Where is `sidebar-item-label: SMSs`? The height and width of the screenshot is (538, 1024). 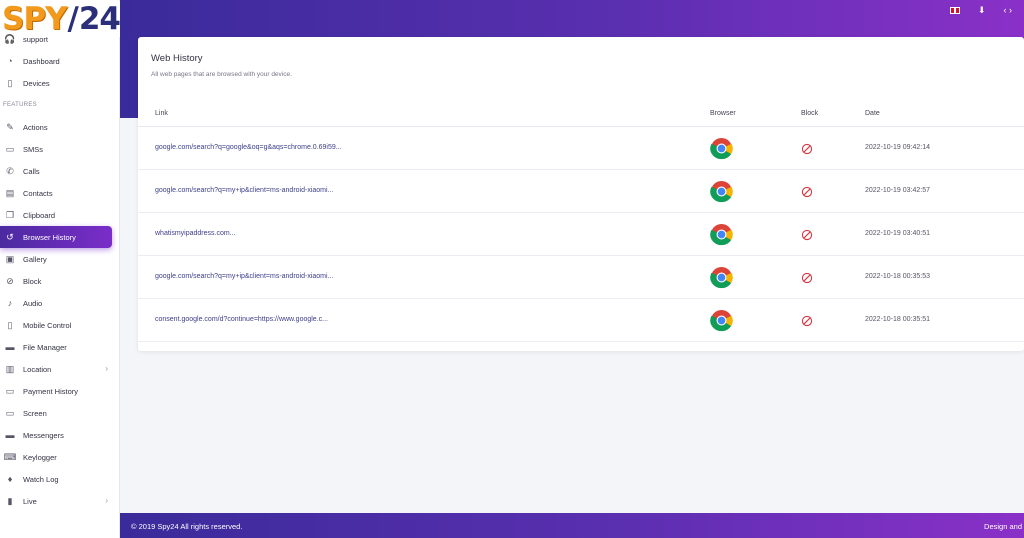
sidebar-item-label: SMSs is located at coordinates (33, 149).